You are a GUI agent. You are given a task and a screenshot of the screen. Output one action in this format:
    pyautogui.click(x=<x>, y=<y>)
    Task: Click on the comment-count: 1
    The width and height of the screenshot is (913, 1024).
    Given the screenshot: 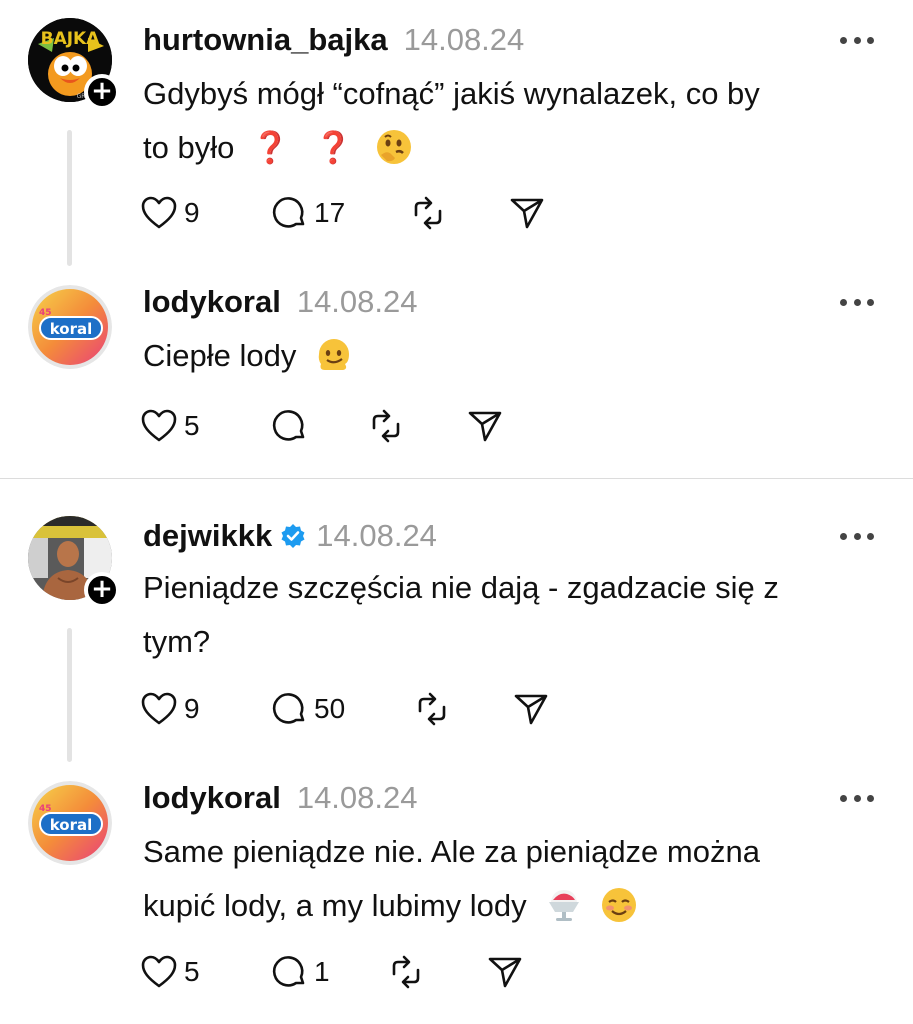 What is the action you would take?
    pyautogui.click(x=322, y=971)
    